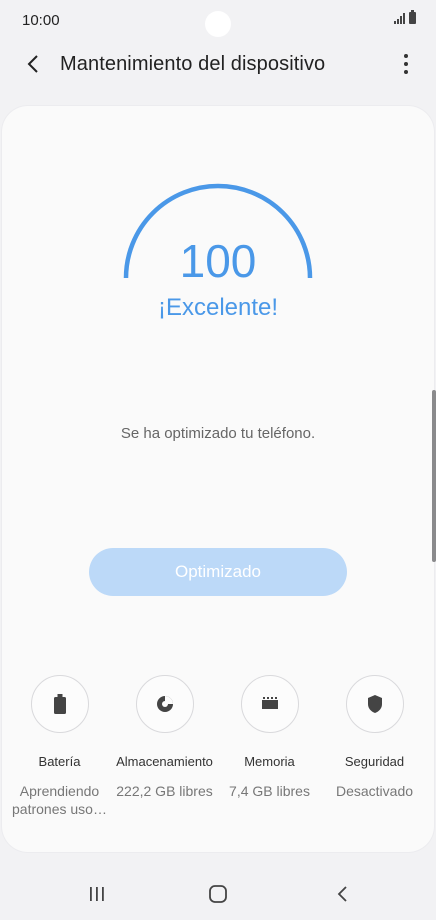  I want to click on battery-tile-icon-button, so click(59, 704).